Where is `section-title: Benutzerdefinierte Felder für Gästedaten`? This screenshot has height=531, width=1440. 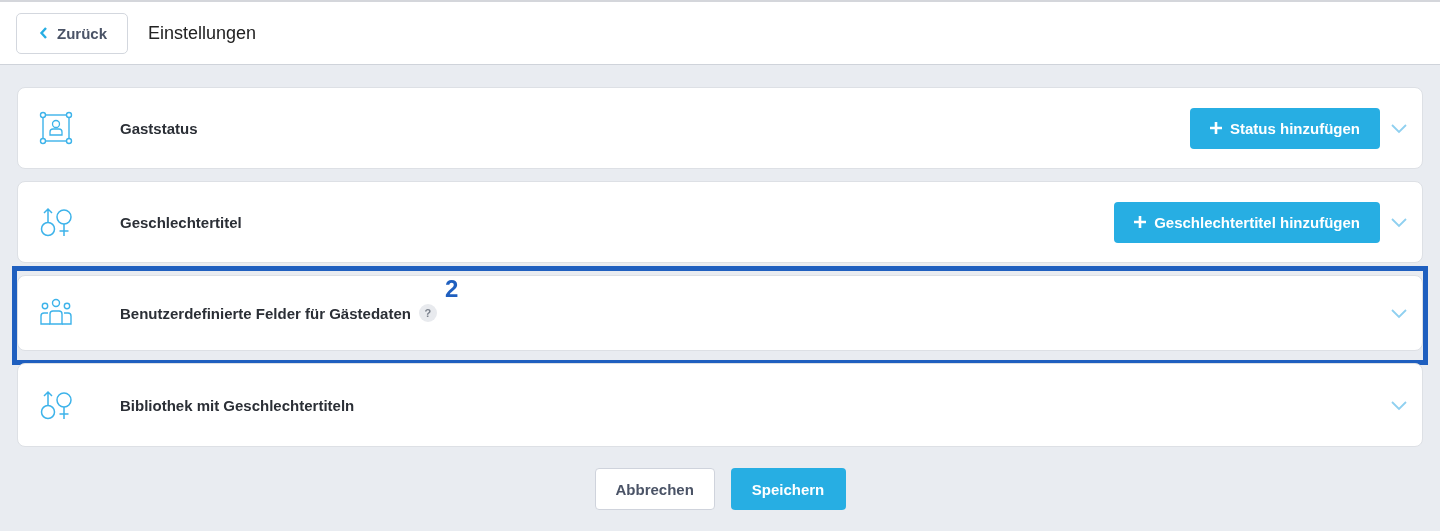
section-title: Benutzerdefinierte Felder für Gästedaten is located at coordinates (265, 313).